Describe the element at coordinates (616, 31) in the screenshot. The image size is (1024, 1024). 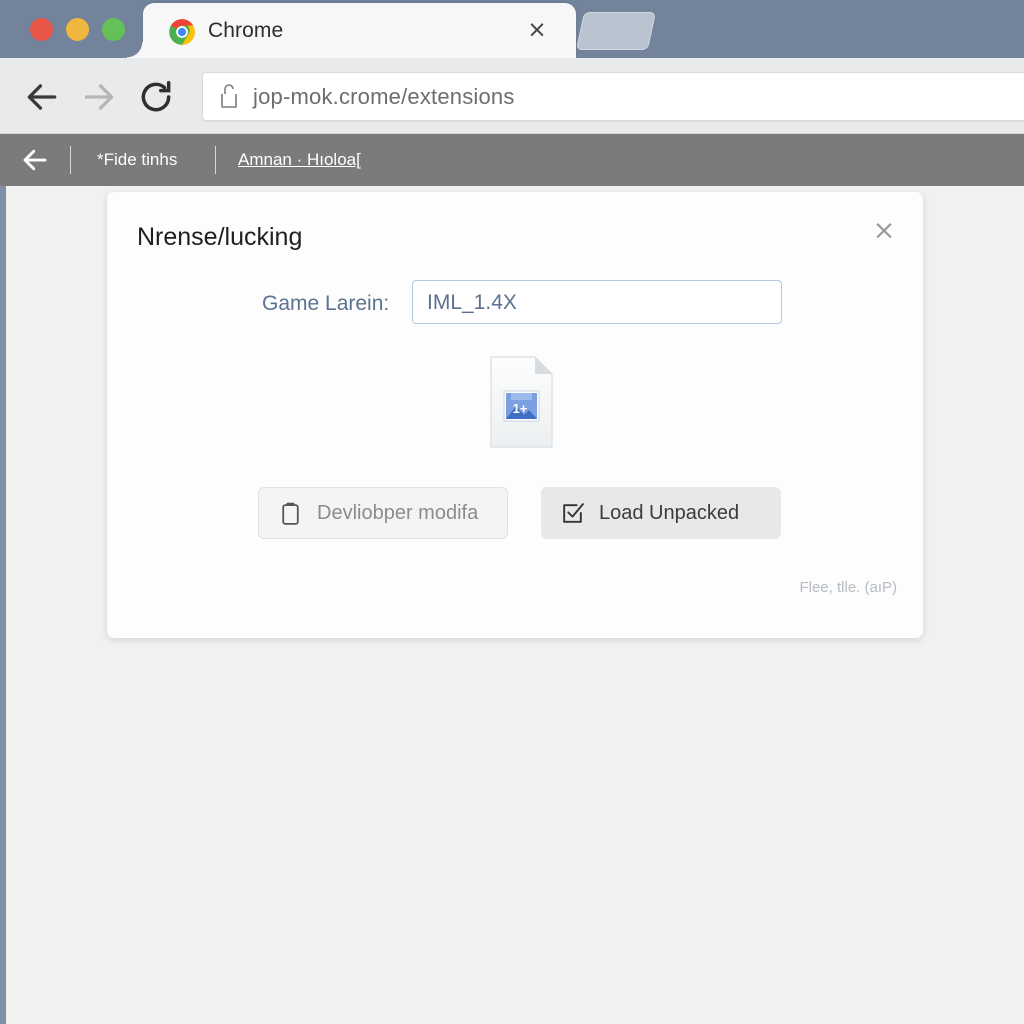
I see `new-tab-placeholder` at that location.